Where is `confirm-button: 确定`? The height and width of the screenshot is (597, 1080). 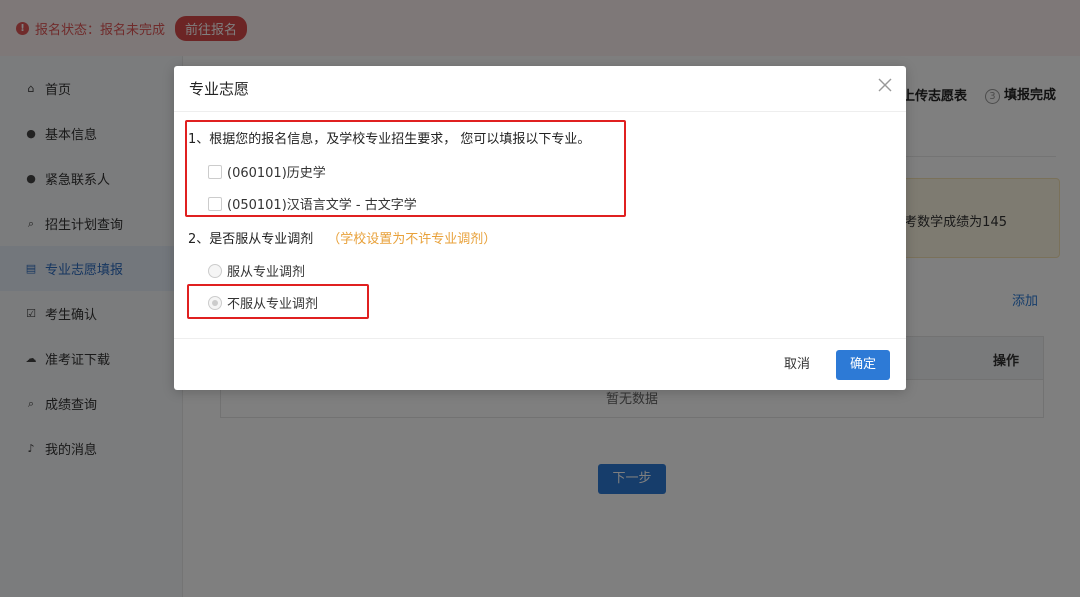
confirm-button: 确定 is located at coordinates (863, 365).